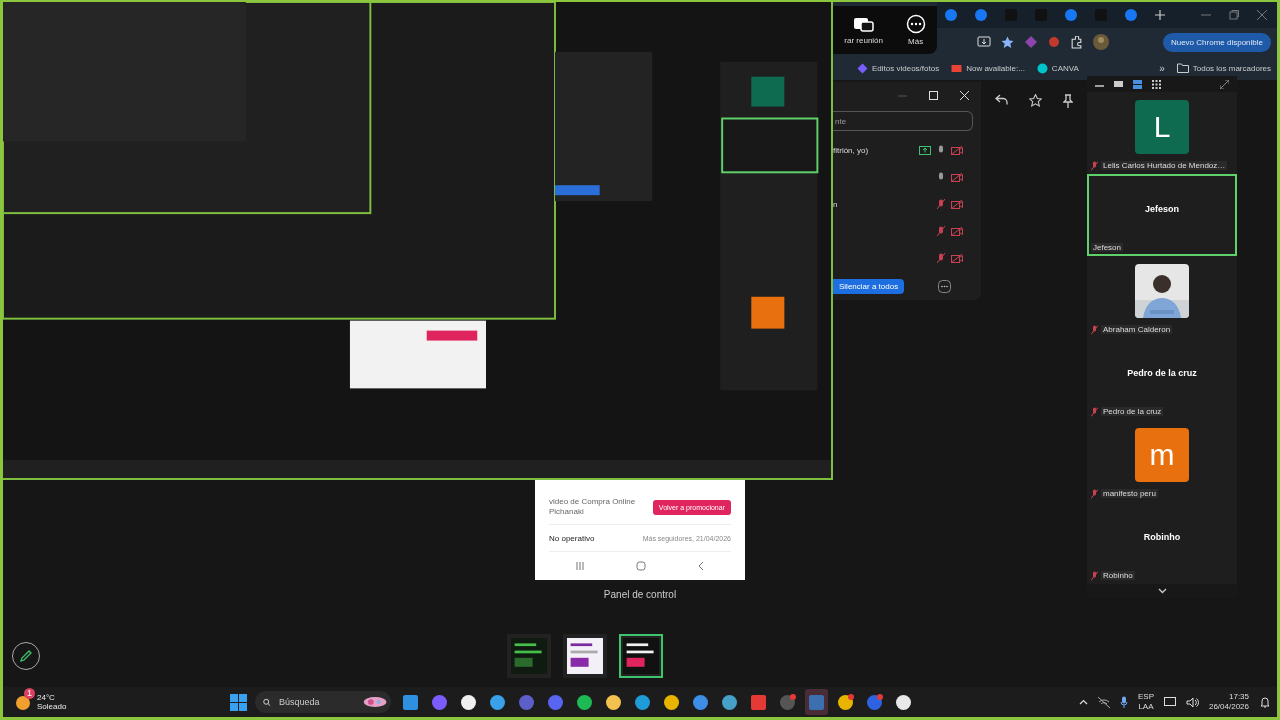 This screenshot has height=720, width=1280. Describe the element at coordinates (1137, 329) in the screenshot. I see `participant-name: Abraham Calderon` at that location.